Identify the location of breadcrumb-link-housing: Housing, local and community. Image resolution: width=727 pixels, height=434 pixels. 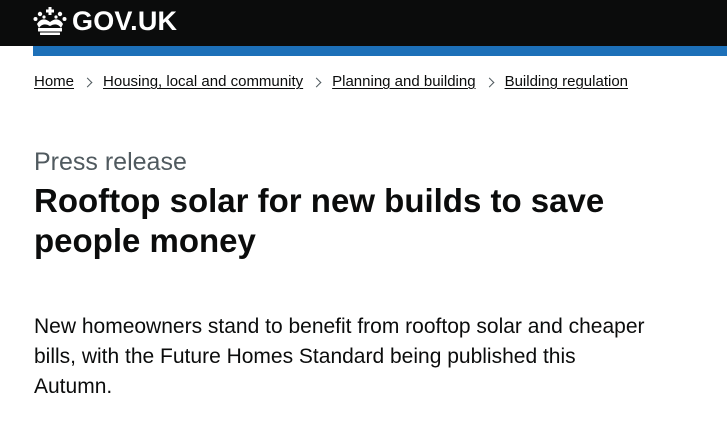
(203, 82).